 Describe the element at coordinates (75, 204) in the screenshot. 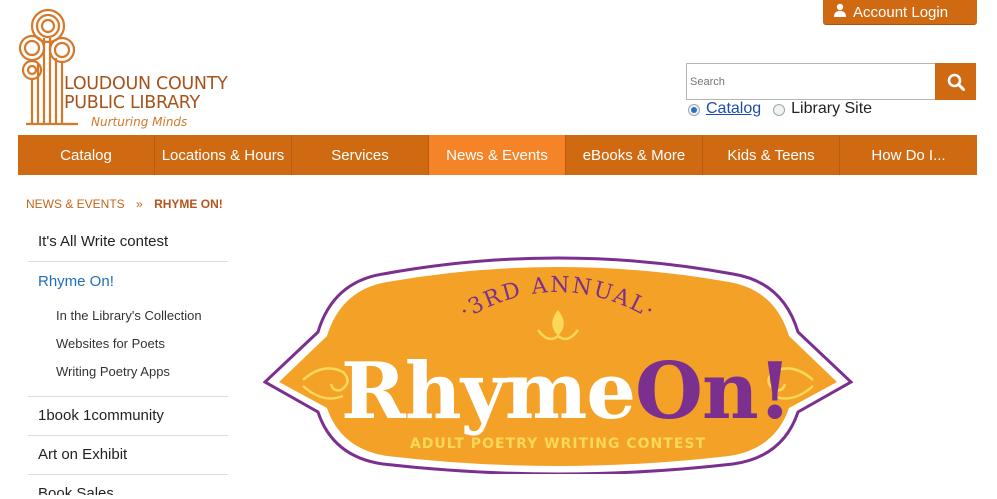

I see `breadcrumb-parent-link: News & Events` at that location.